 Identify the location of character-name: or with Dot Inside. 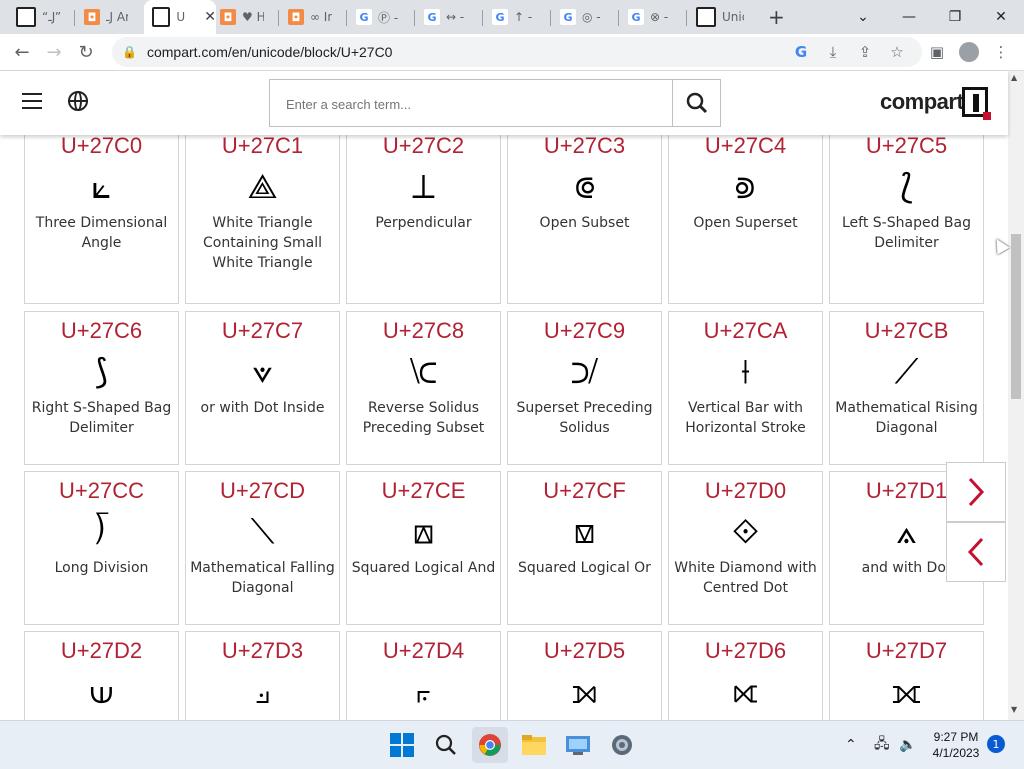
(262, 408).